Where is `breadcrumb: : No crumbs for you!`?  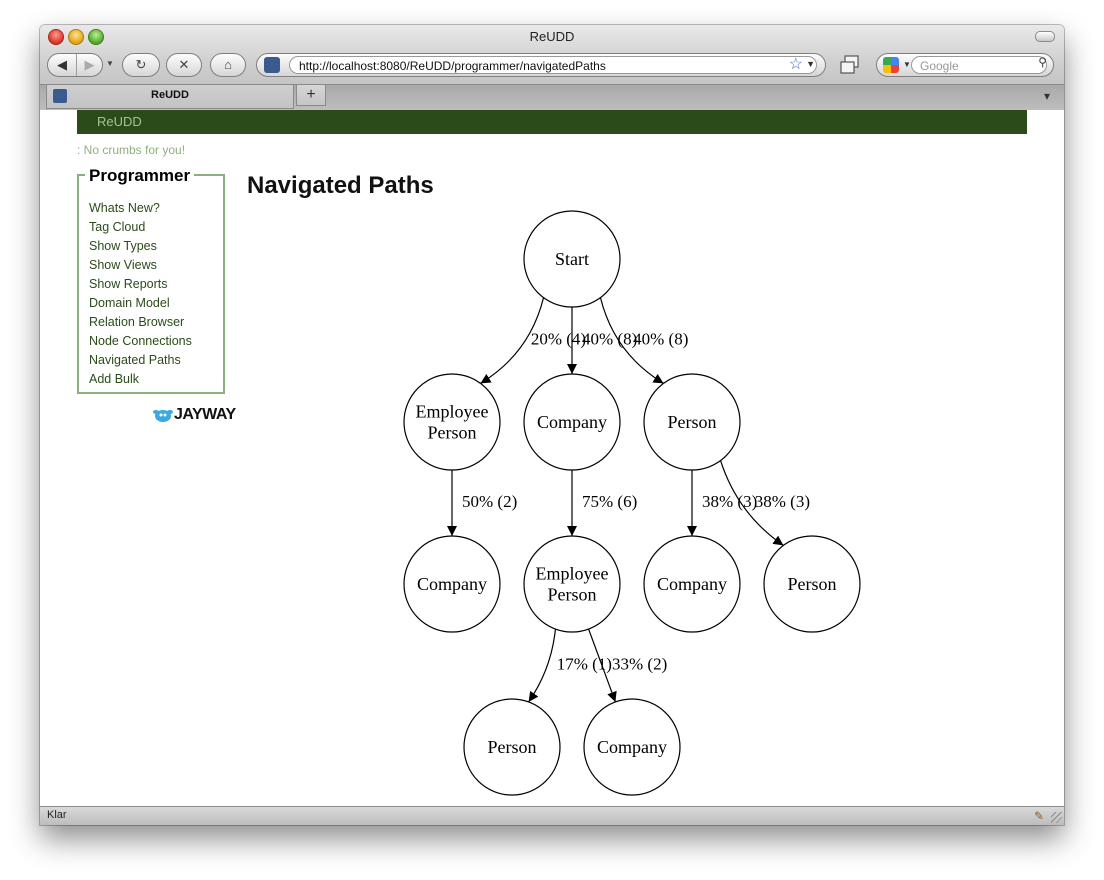 breadcrumb: : No crumbs for you! is located at coordinates (131, 150).